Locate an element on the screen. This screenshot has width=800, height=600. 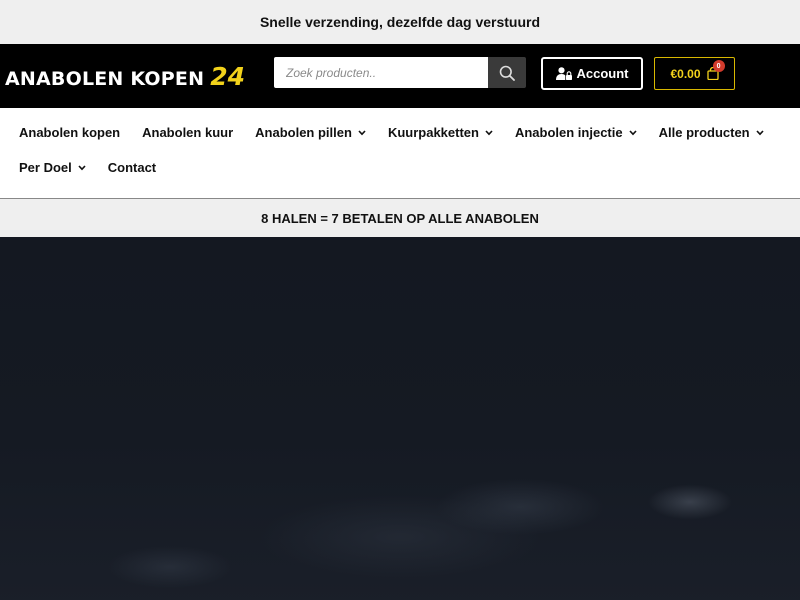
nav-item-label: Anabolen kuur is located at coordinates (188, 132).